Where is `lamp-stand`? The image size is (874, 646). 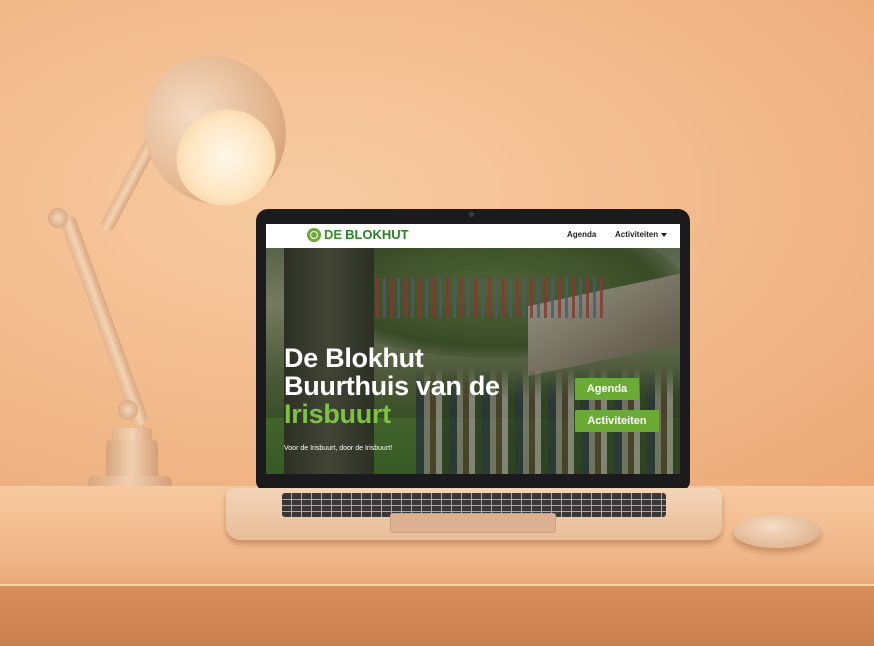 lamp-stand is located at coordinates (132, 460).